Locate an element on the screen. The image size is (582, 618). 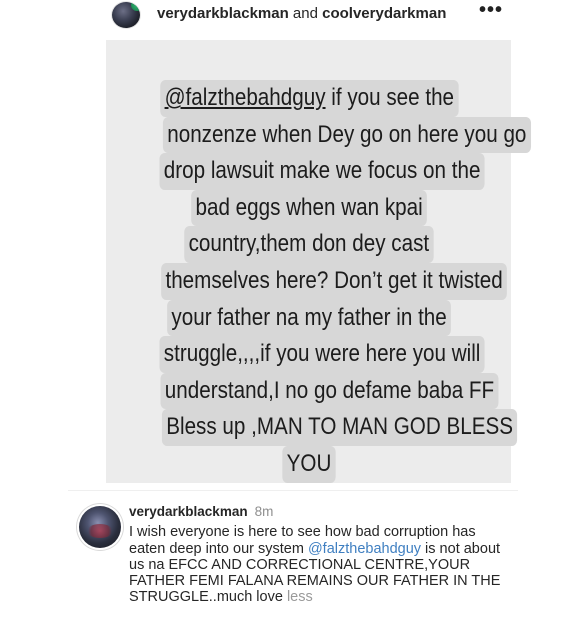
comment-mention-link: @falzthebahdguy is located at coordinates (364, 549).